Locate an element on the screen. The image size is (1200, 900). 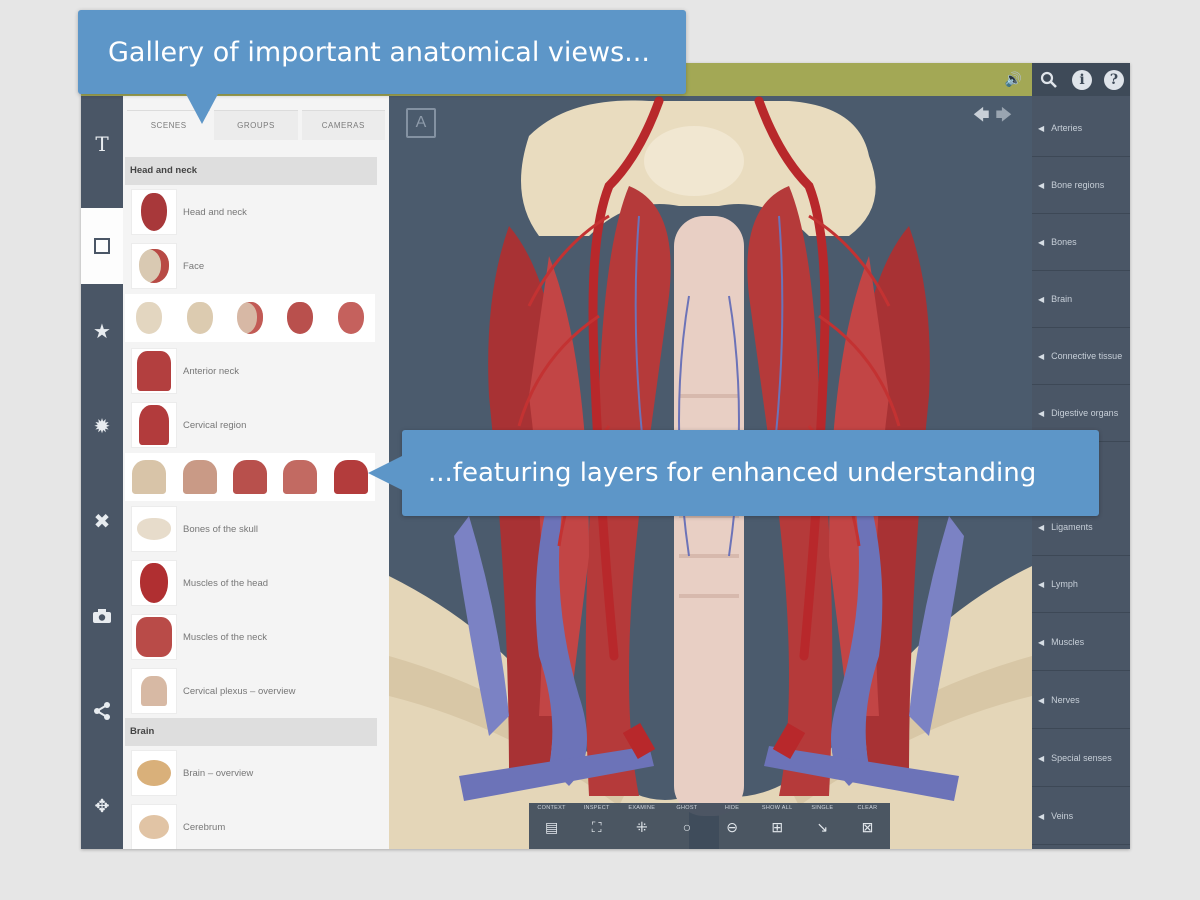
camera-icon is located at coordinates (102, 616).